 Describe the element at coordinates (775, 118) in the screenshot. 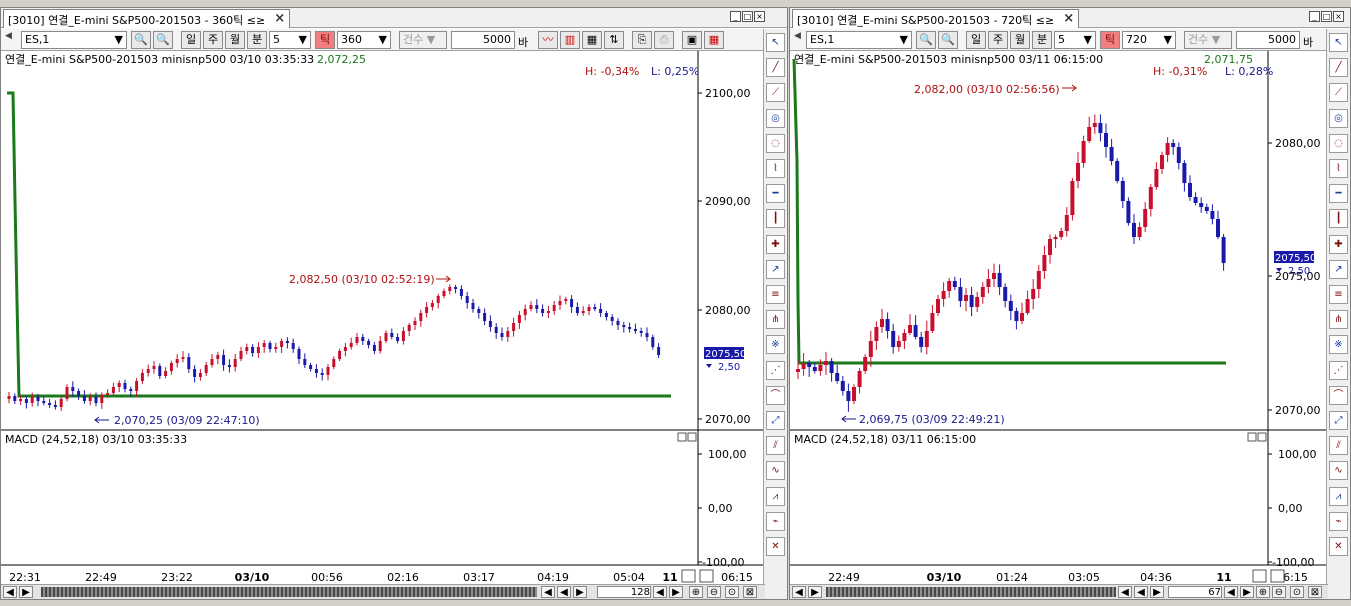

I see `fib-icon: ◎` at that location.